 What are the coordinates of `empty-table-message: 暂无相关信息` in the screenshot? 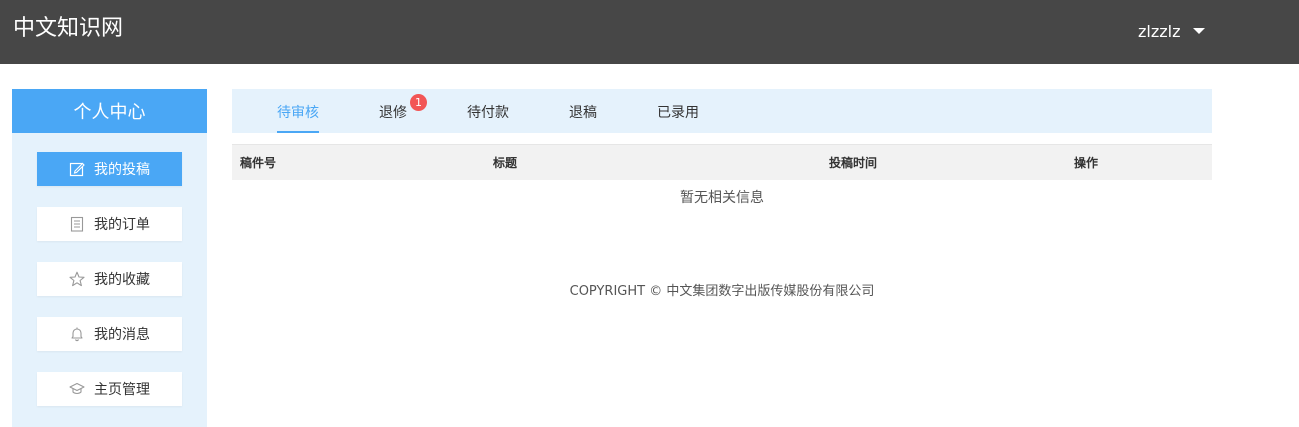 It's located at (722, 198).